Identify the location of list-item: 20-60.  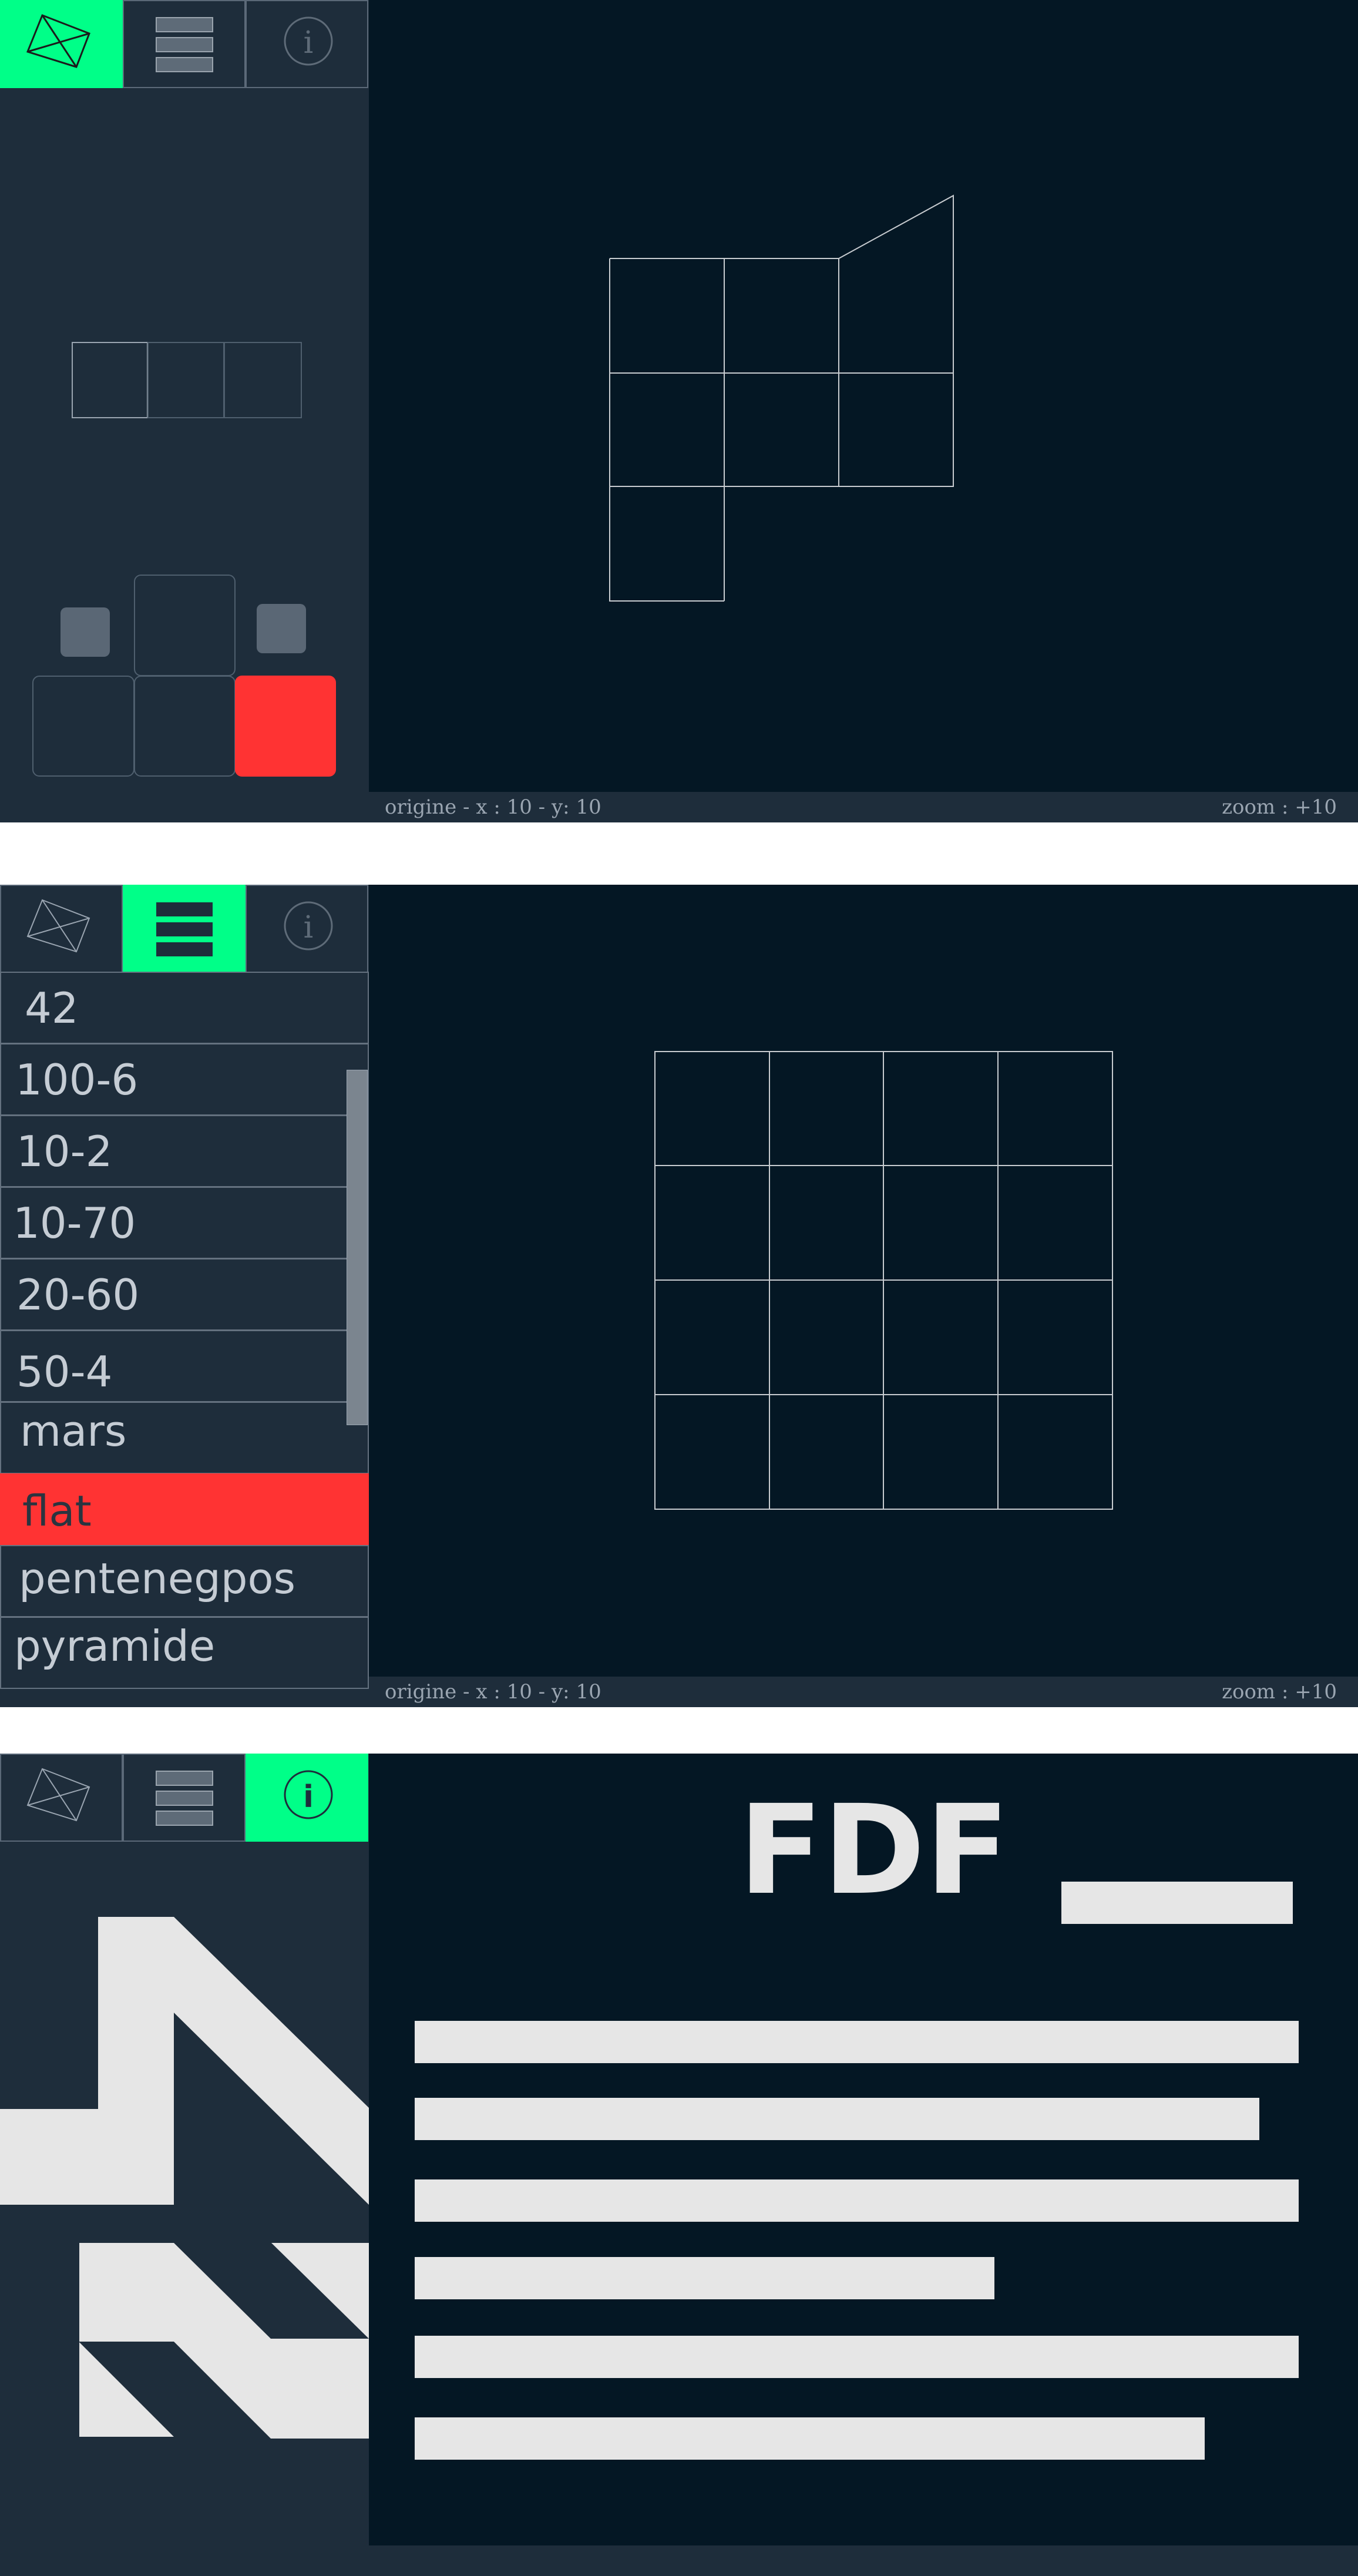
(184, 1295).